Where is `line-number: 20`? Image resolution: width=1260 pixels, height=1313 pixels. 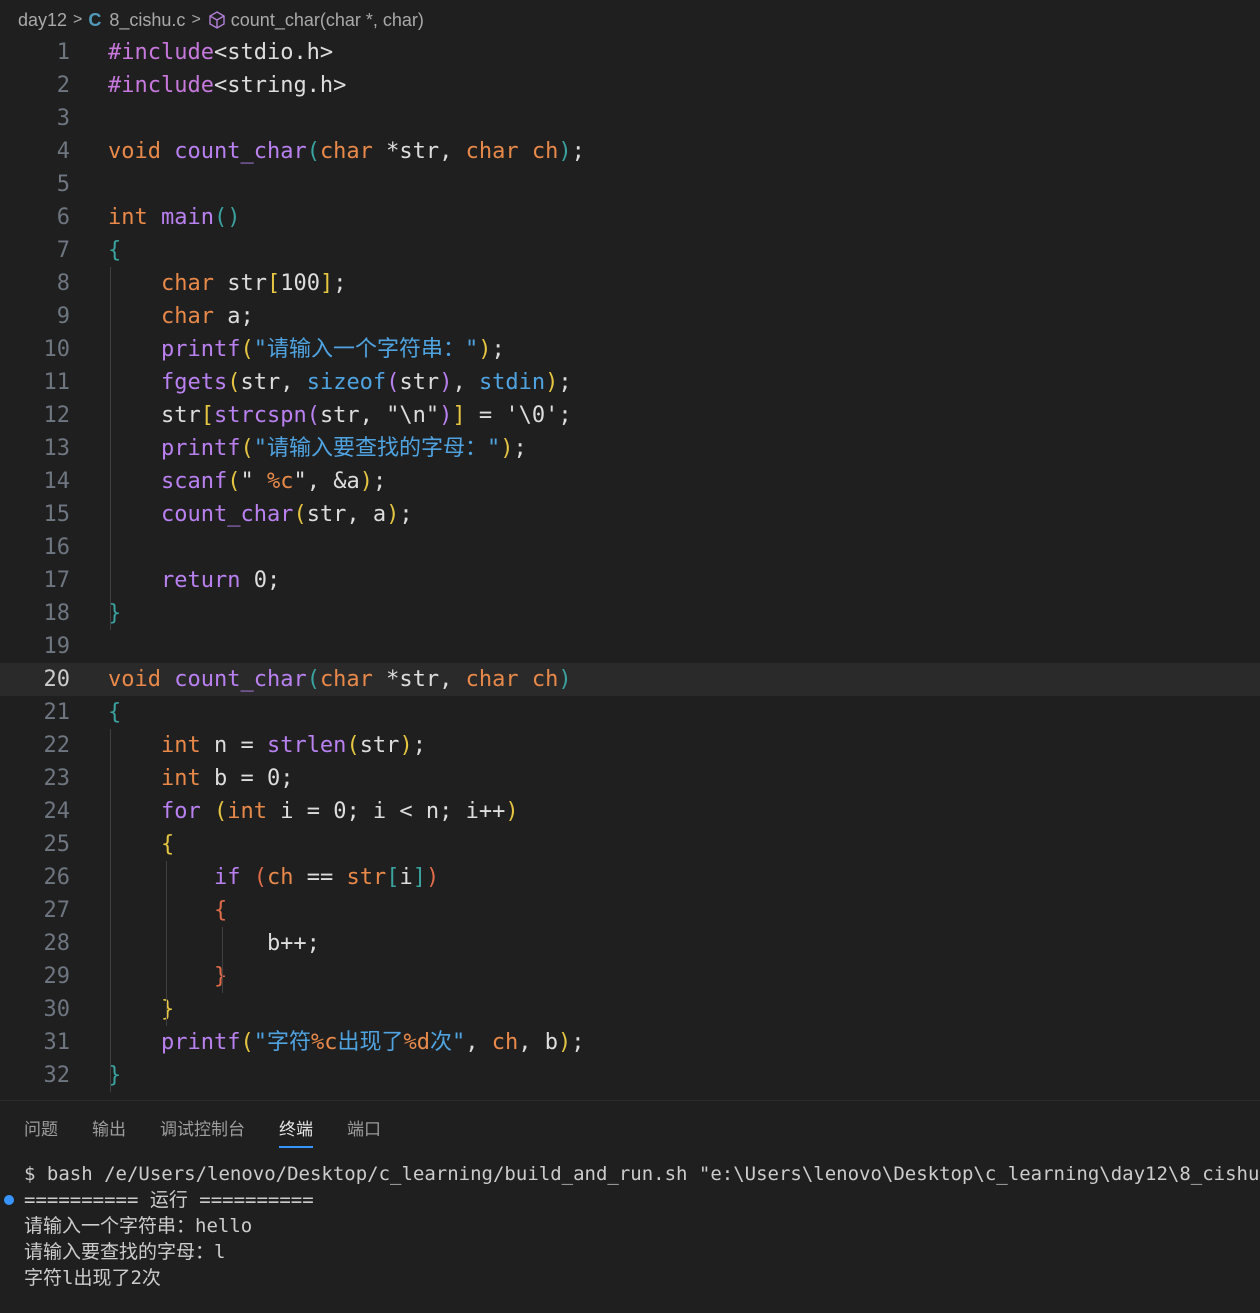 line-number: 20 is located at coordinates (35, 679).